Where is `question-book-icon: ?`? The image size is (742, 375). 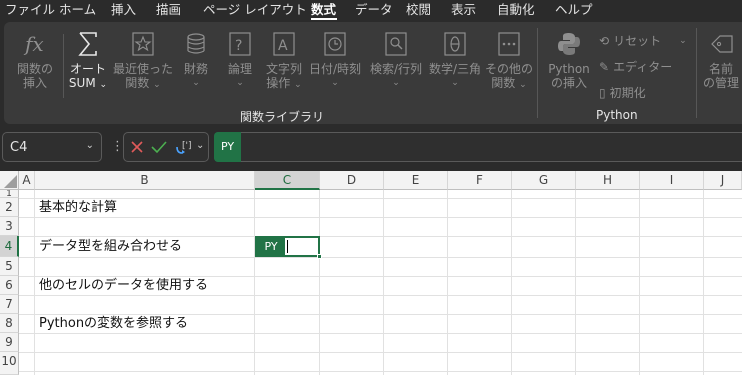
question-book-icon: ? is located at coordinates (240, 44).